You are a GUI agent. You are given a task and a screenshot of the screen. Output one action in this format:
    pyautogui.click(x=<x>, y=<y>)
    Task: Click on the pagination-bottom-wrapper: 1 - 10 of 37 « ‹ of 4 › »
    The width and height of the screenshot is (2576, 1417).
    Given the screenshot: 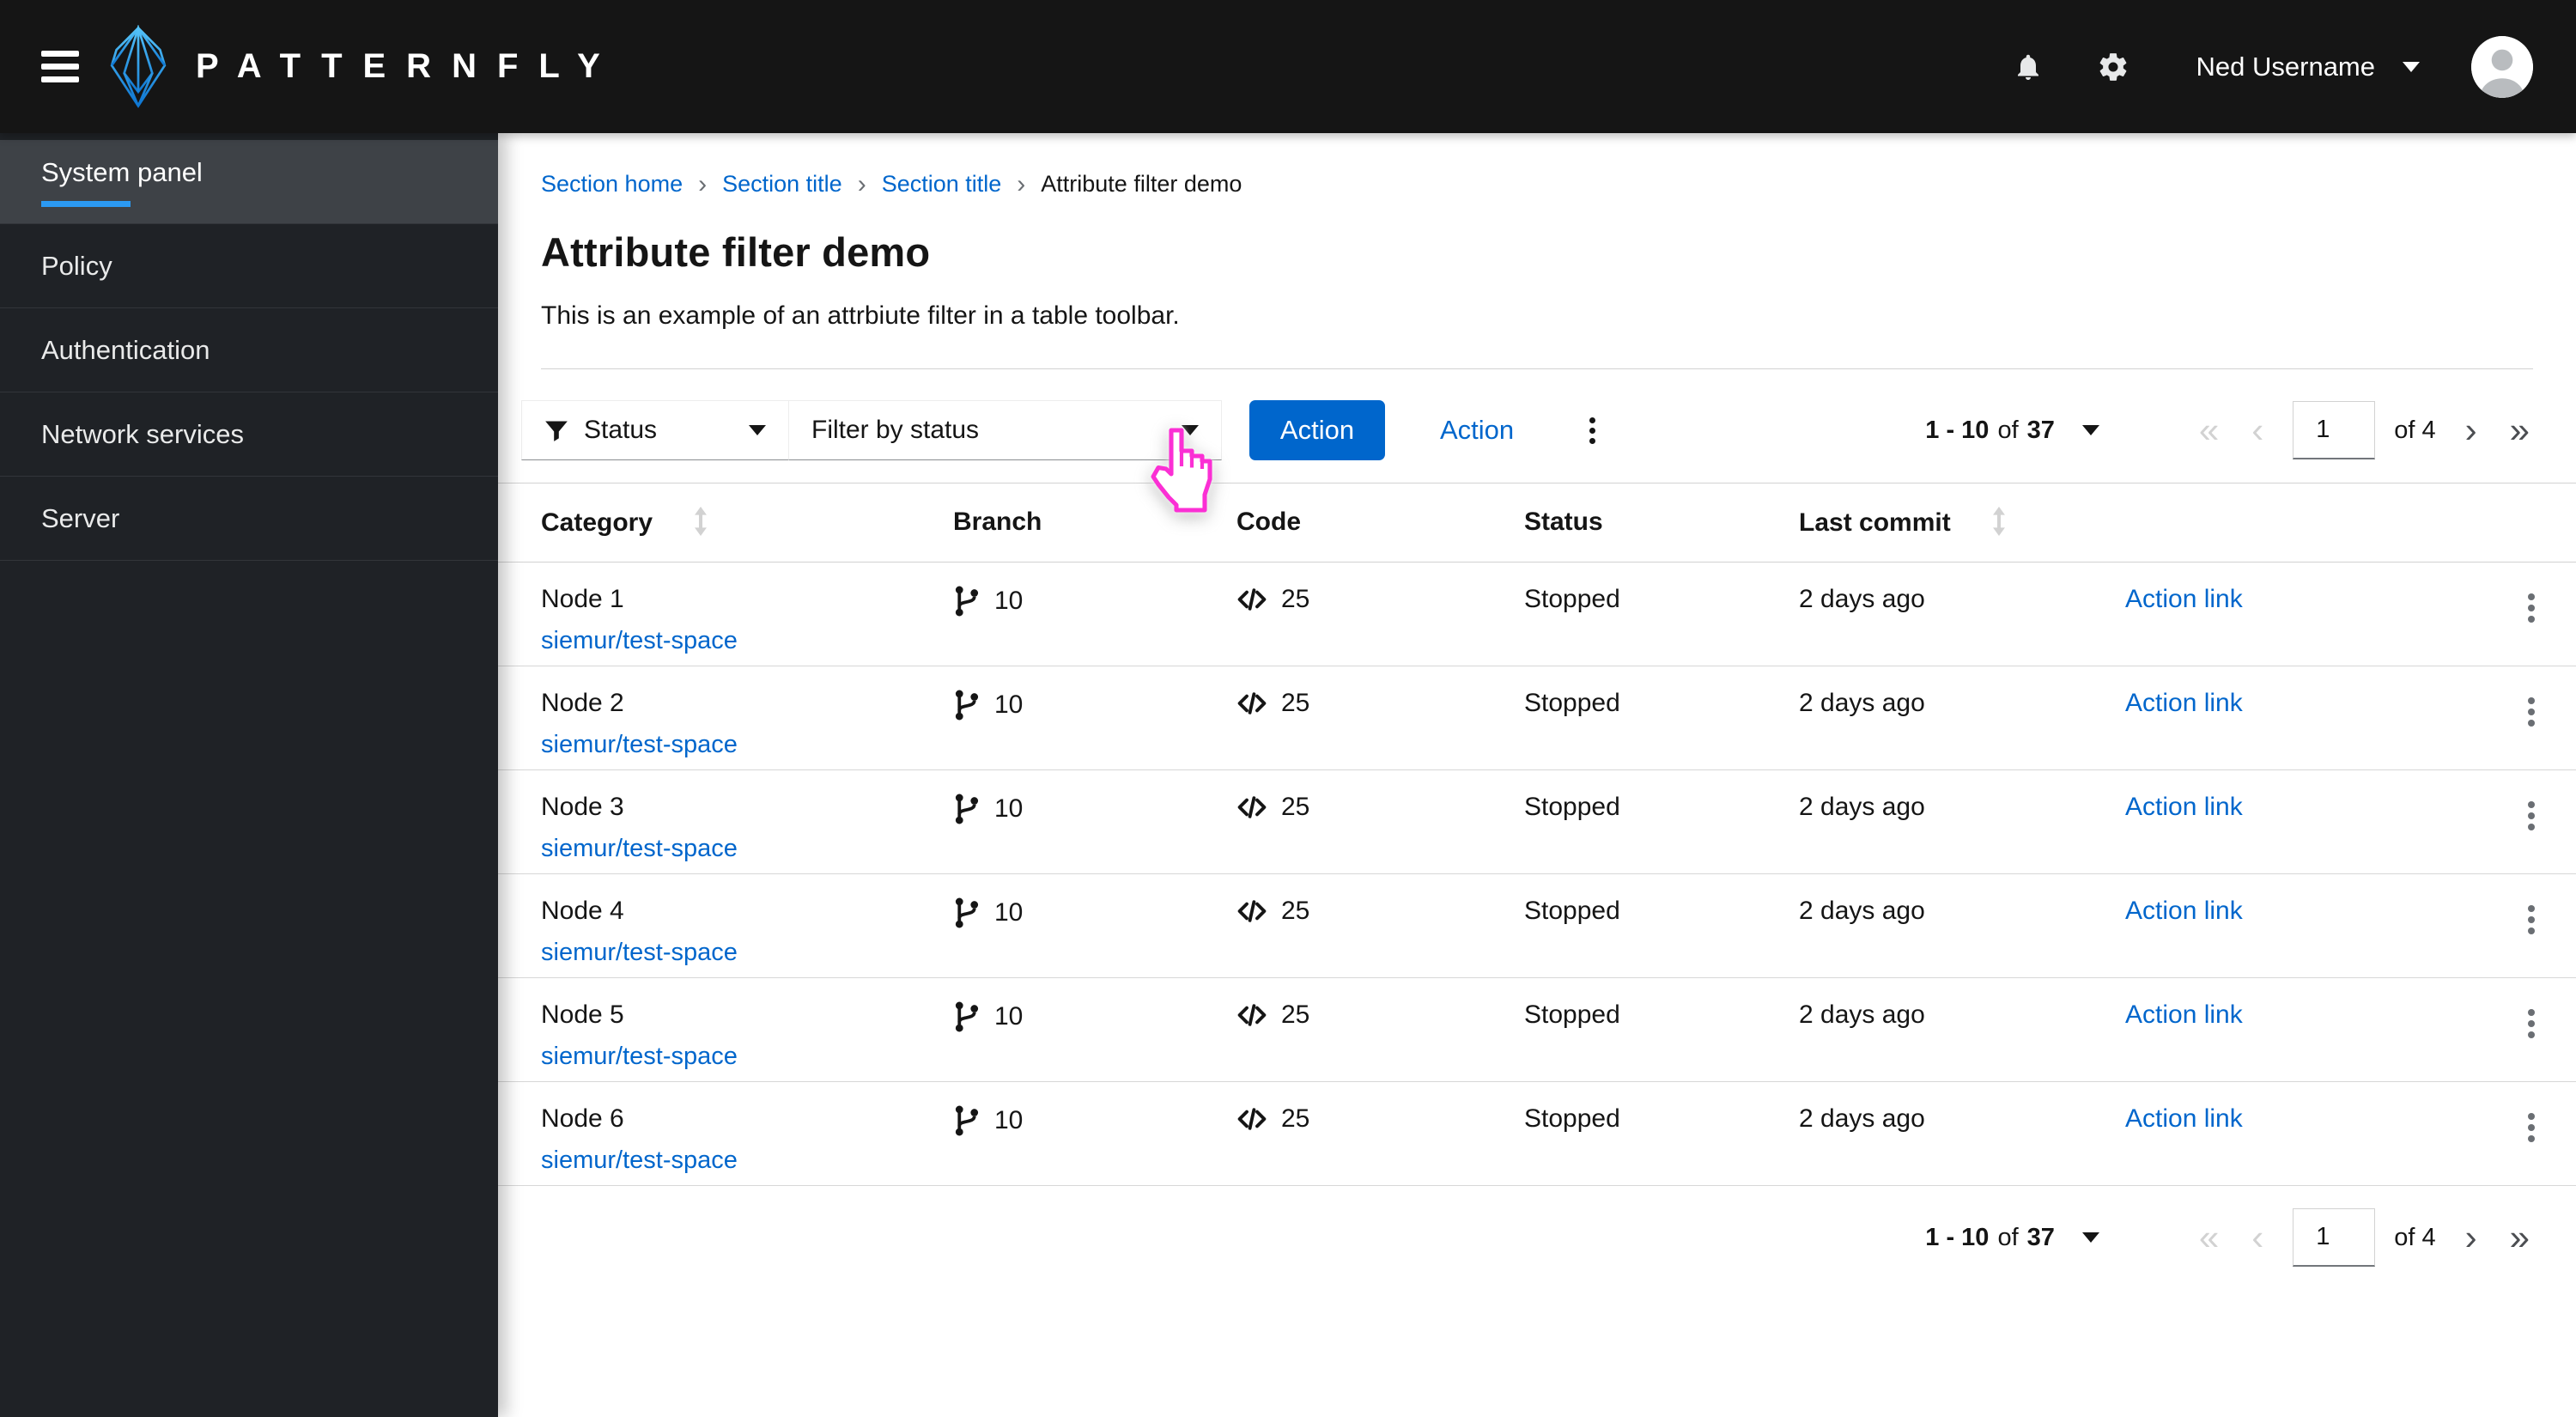 What is the action you would take?
    pyautogui.click(x=1537, y=1226)
    